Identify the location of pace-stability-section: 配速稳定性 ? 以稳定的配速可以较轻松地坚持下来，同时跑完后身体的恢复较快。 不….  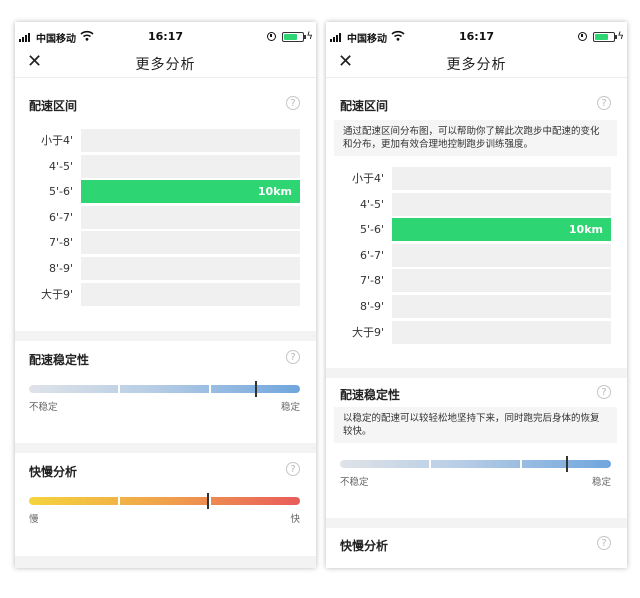
(476, 448).